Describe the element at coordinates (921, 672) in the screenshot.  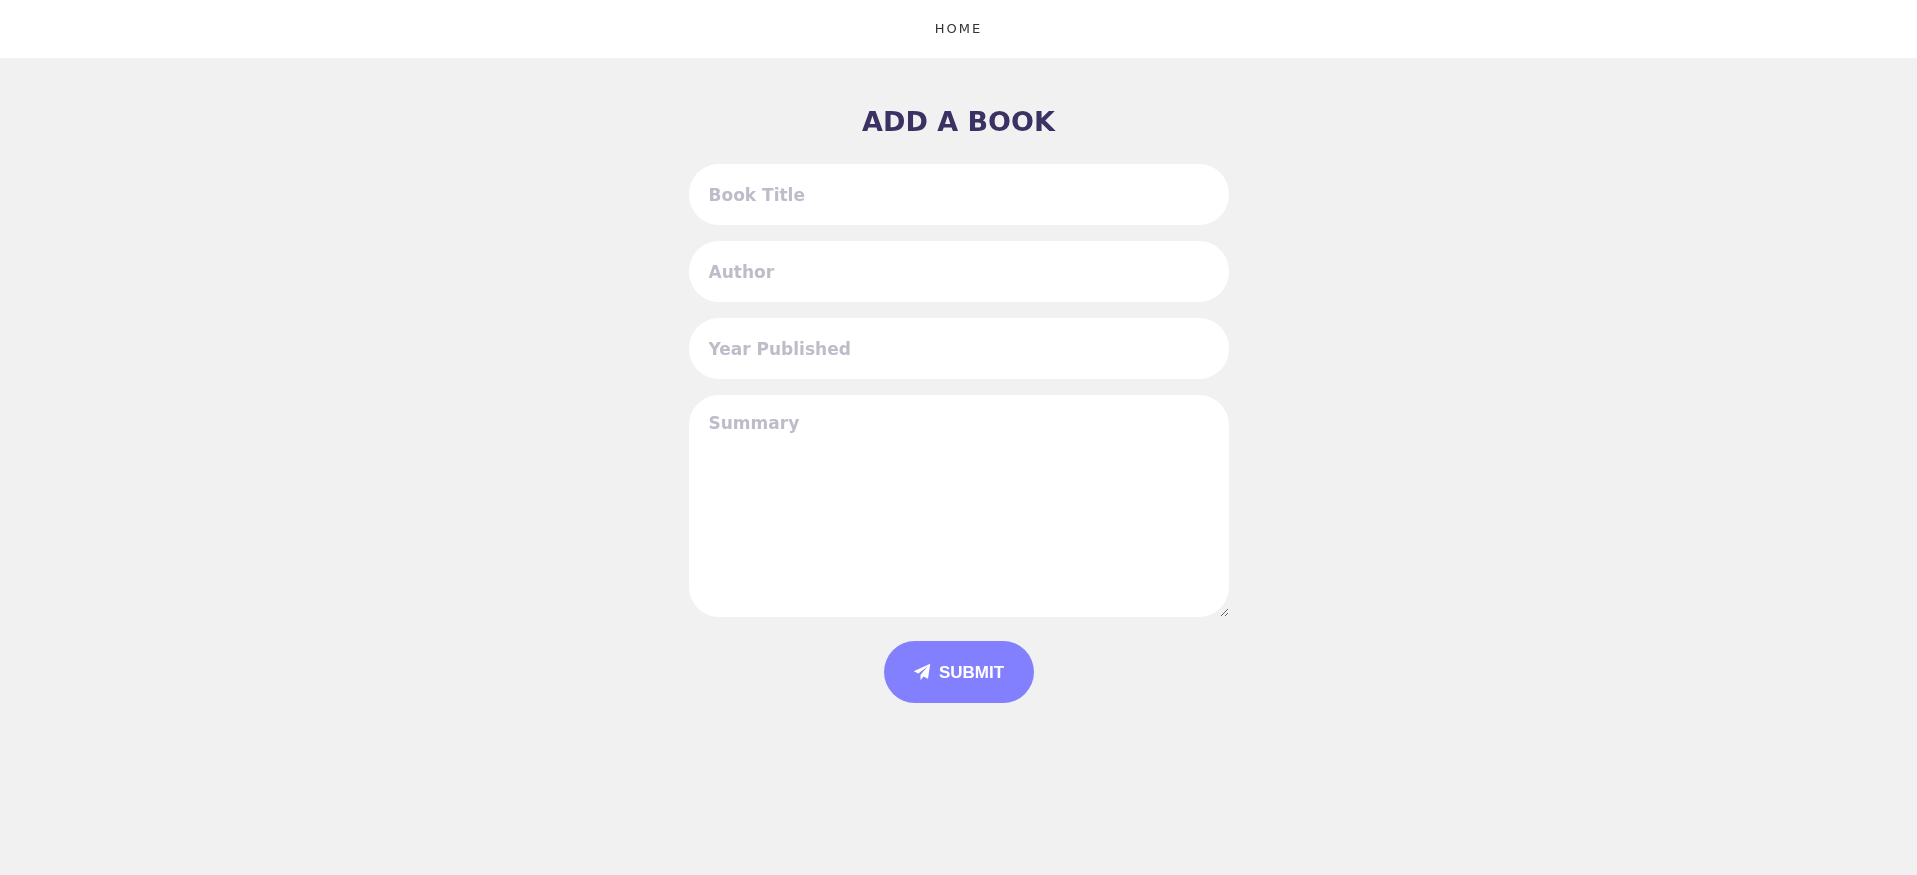
I see `paper-plane-icon` at that location.